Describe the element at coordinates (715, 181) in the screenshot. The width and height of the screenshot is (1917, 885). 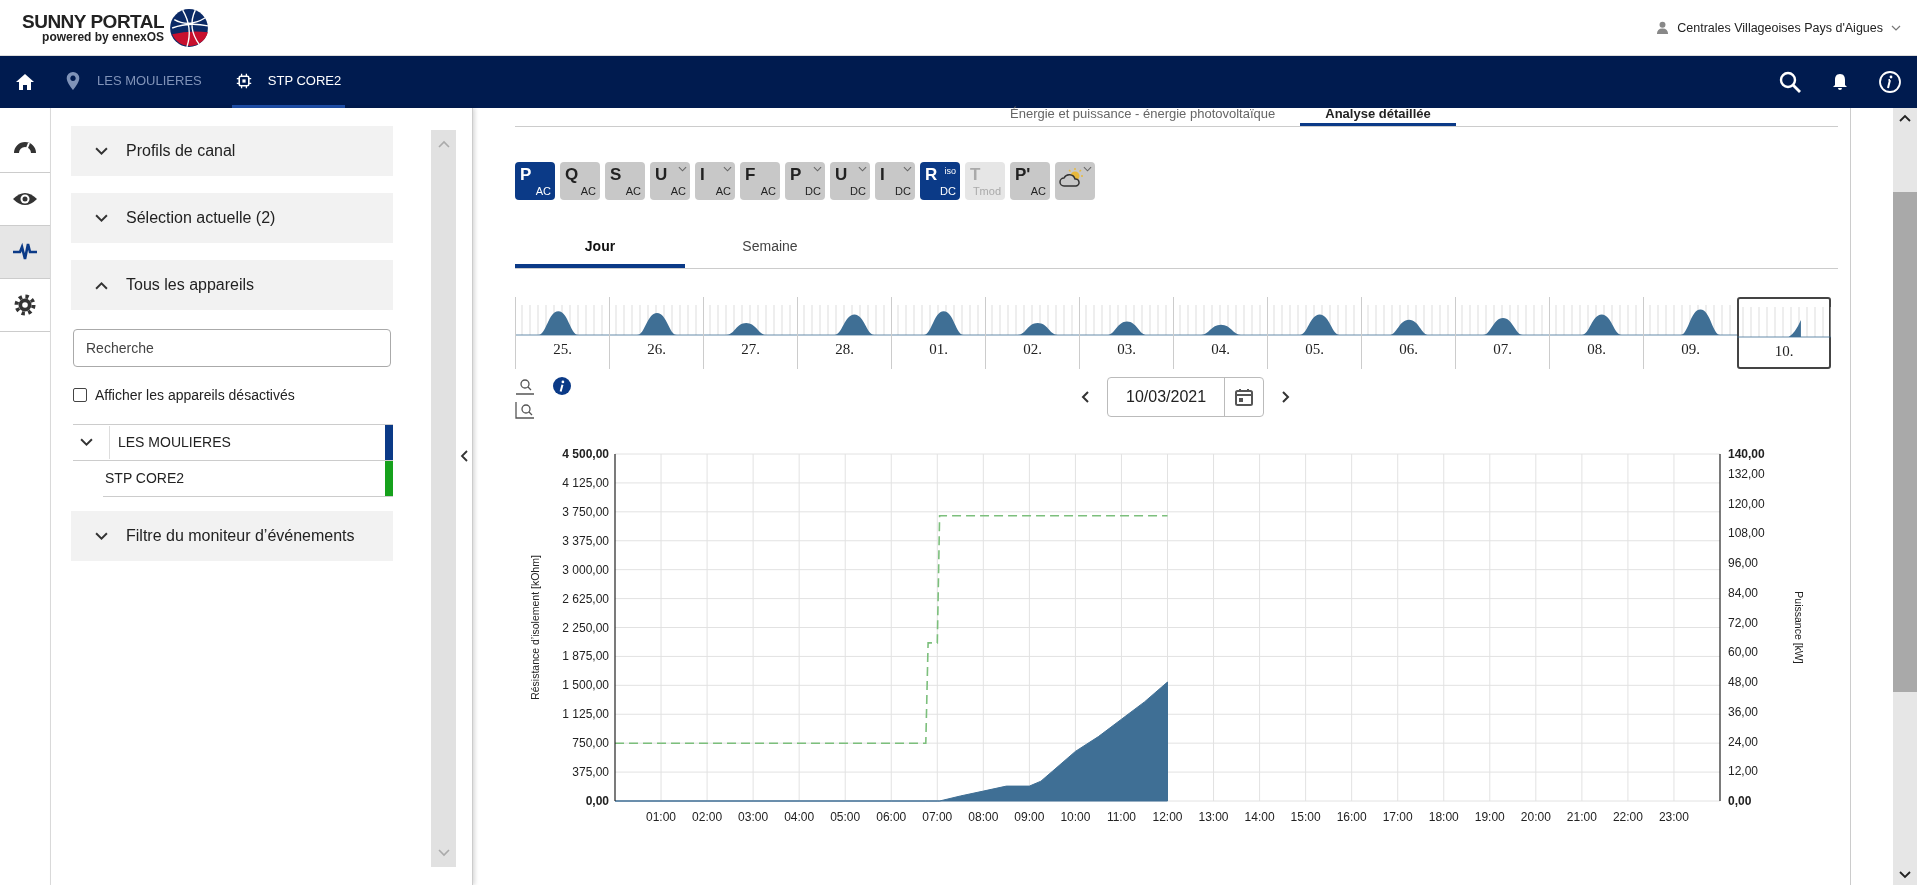
I see `channel-button: I AC` at that location.